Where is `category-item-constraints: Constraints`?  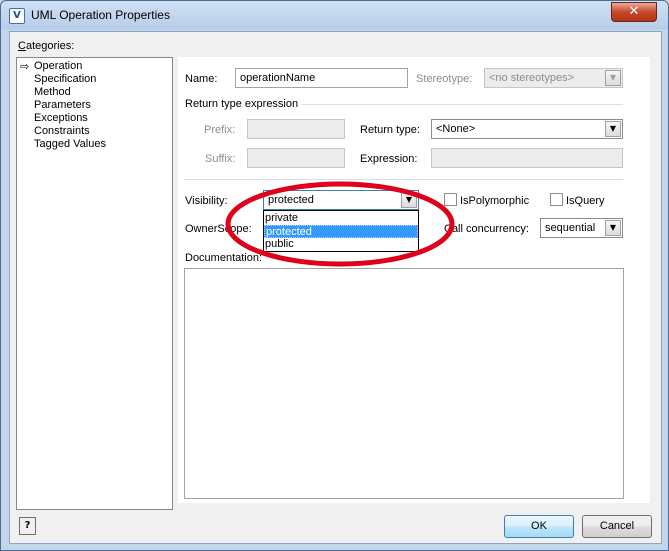 category-item-constraints: Constraints is located at coordinates (62, 131).